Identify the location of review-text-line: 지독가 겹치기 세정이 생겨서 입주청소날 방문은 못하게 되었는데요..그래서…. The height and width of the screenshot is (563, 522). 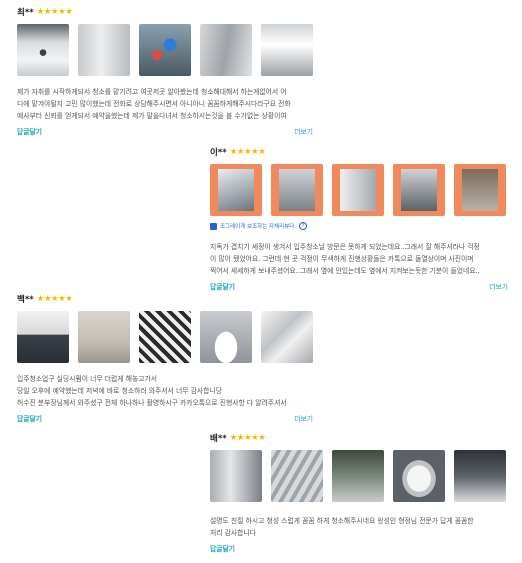
(345, 247).